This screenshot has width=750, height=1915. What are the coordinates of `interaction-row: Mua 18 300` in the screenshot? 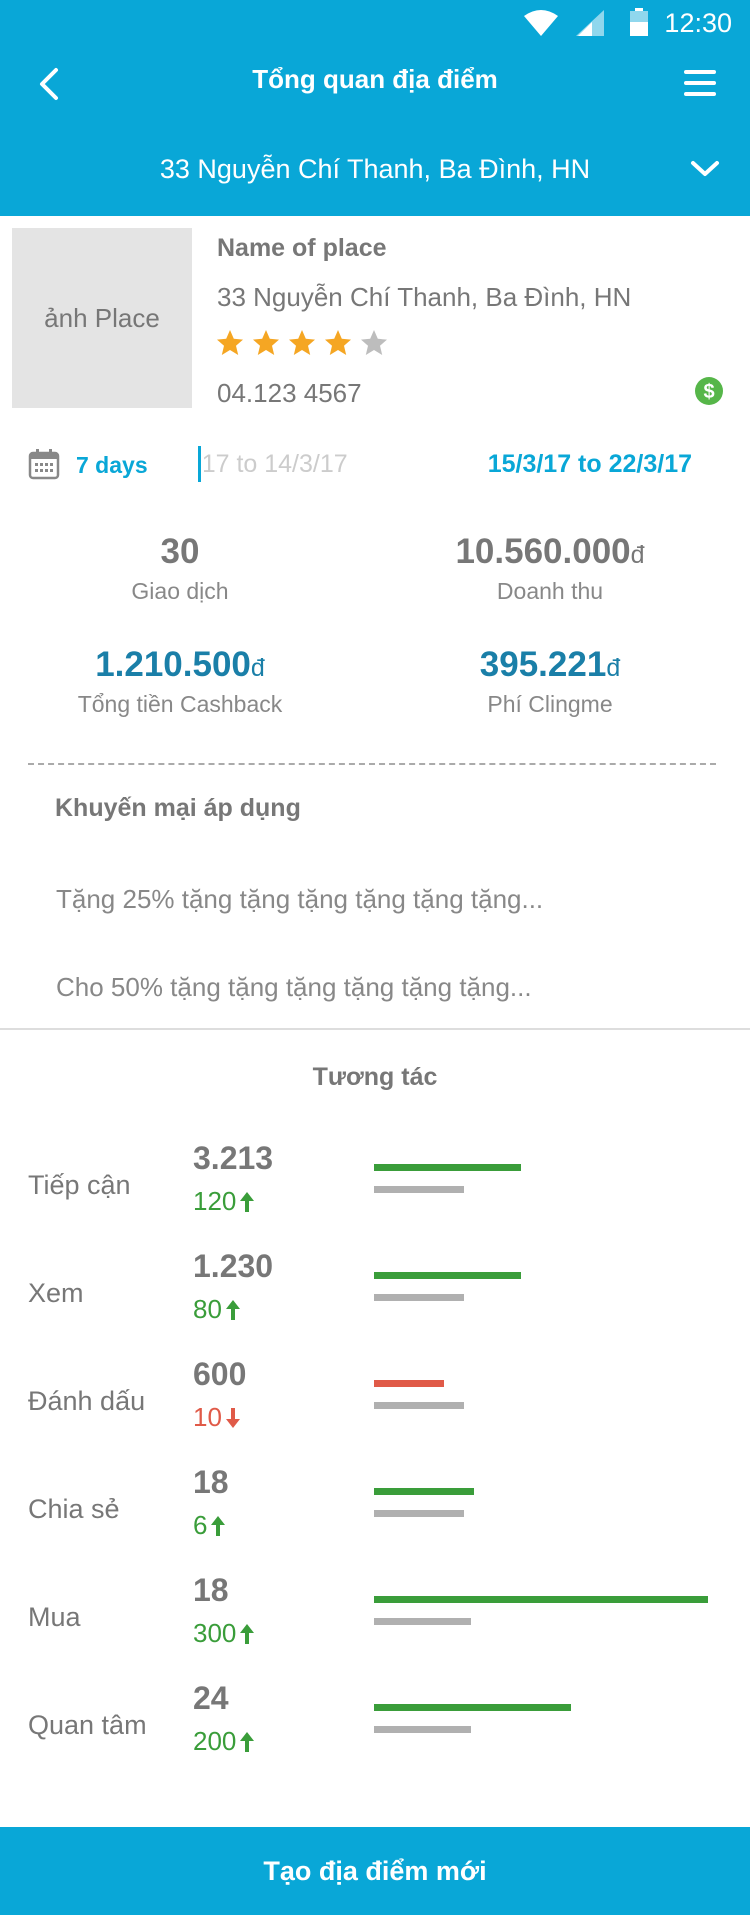 It's located at (375, 1622).